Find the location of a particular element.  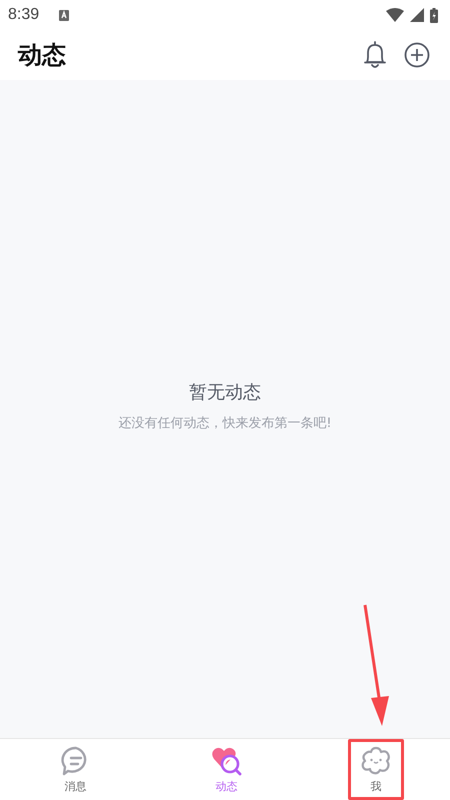

wifi-icon is located at coordinates (395, 15).